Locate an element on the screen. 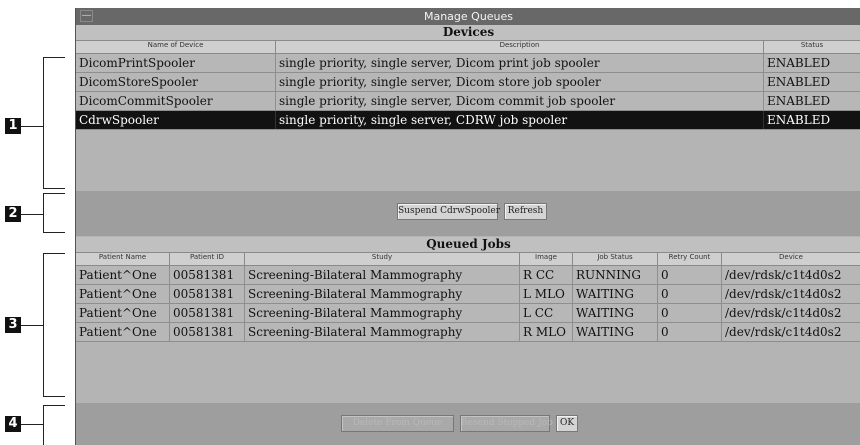  callout-3-leader is located at coordinates (32, 325).